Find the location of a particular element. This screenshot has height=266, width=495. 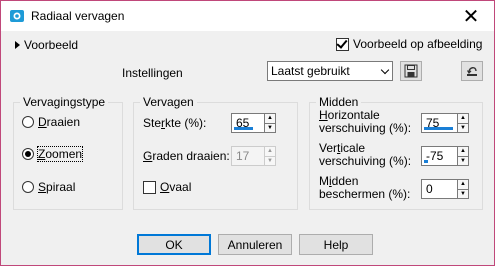

ok-button: OK is located at coordinates (174, 244).